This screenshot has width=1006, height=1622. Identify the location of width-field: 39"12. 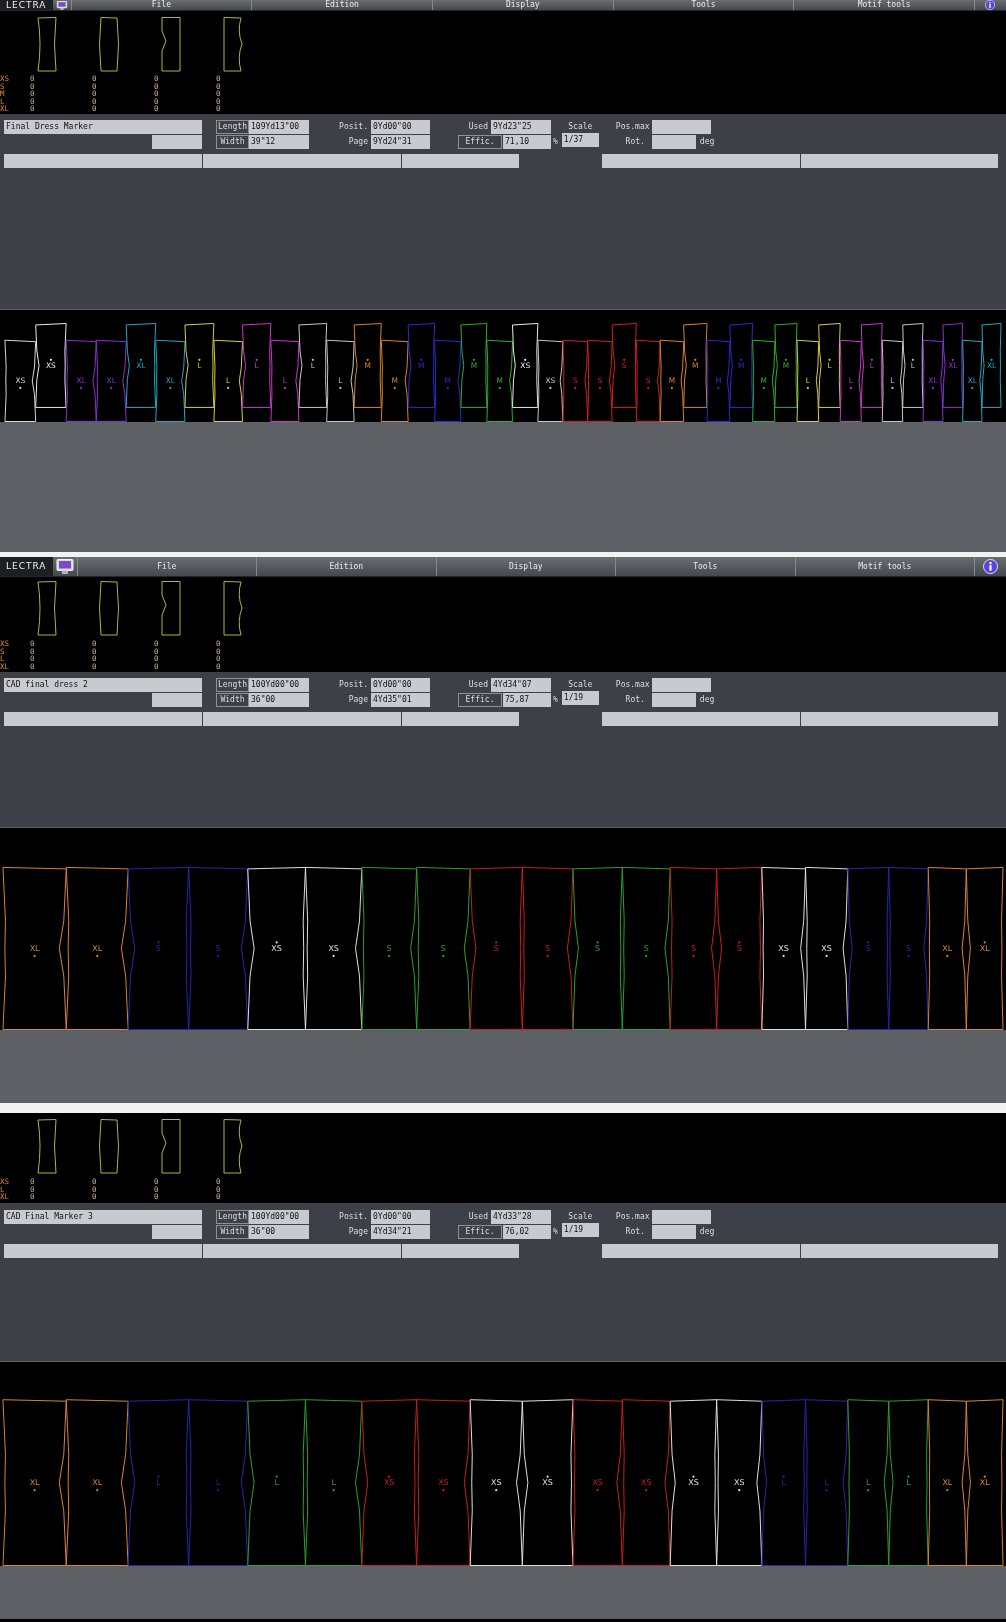
(279, 142).